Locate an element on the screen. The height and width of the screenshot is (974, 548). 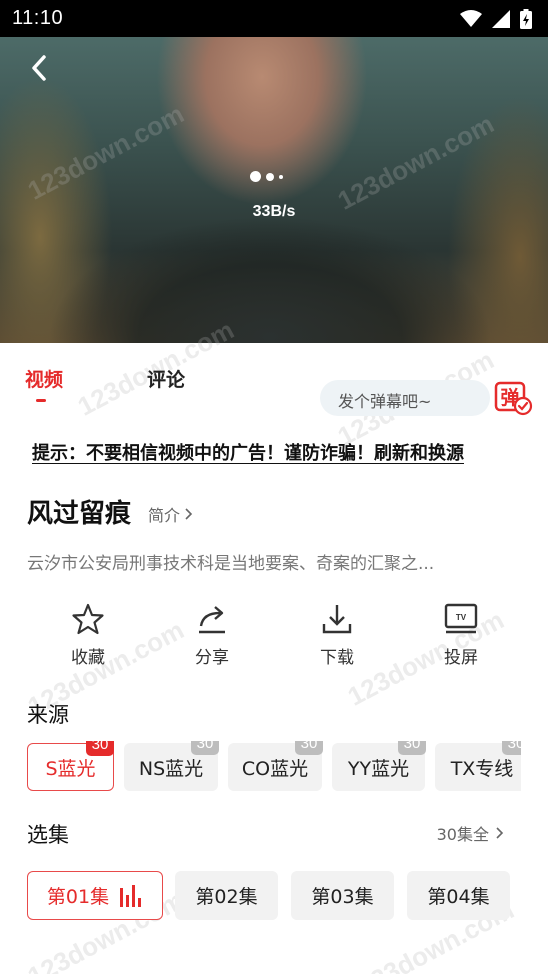
intro-link: 简介 is located at coordinates (170, 514).